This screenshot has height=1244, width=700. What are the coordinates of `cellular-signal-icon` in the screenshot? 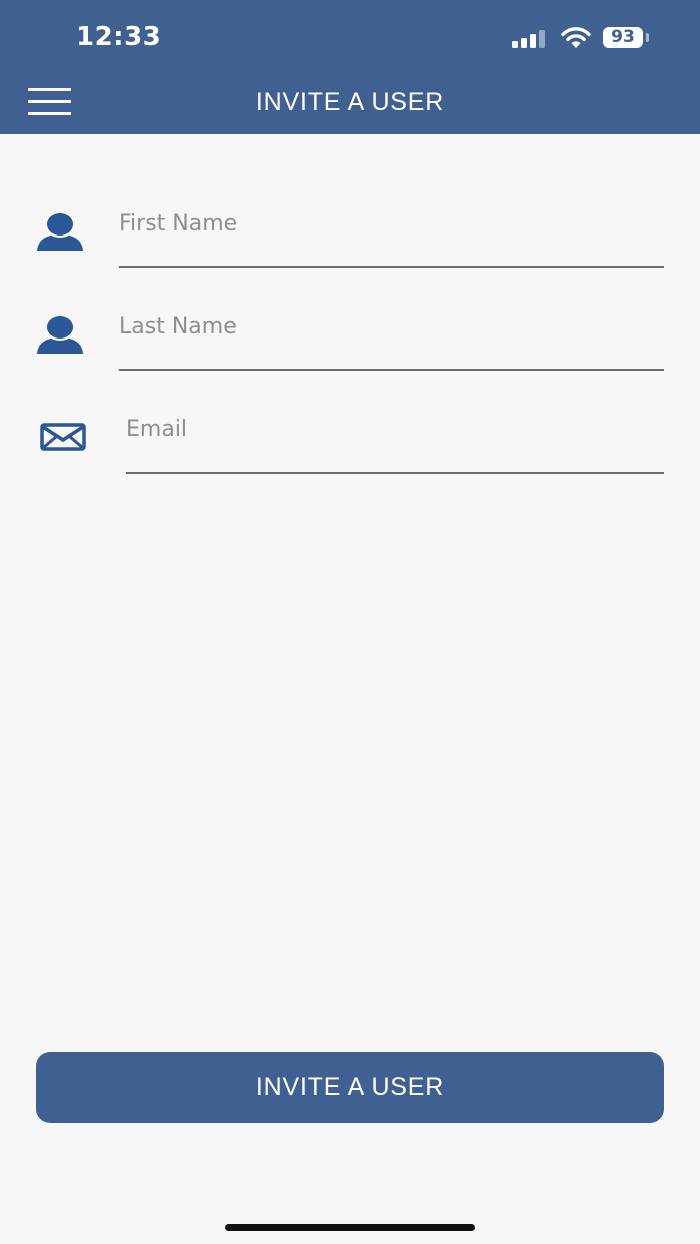 It's located at (530, 39).